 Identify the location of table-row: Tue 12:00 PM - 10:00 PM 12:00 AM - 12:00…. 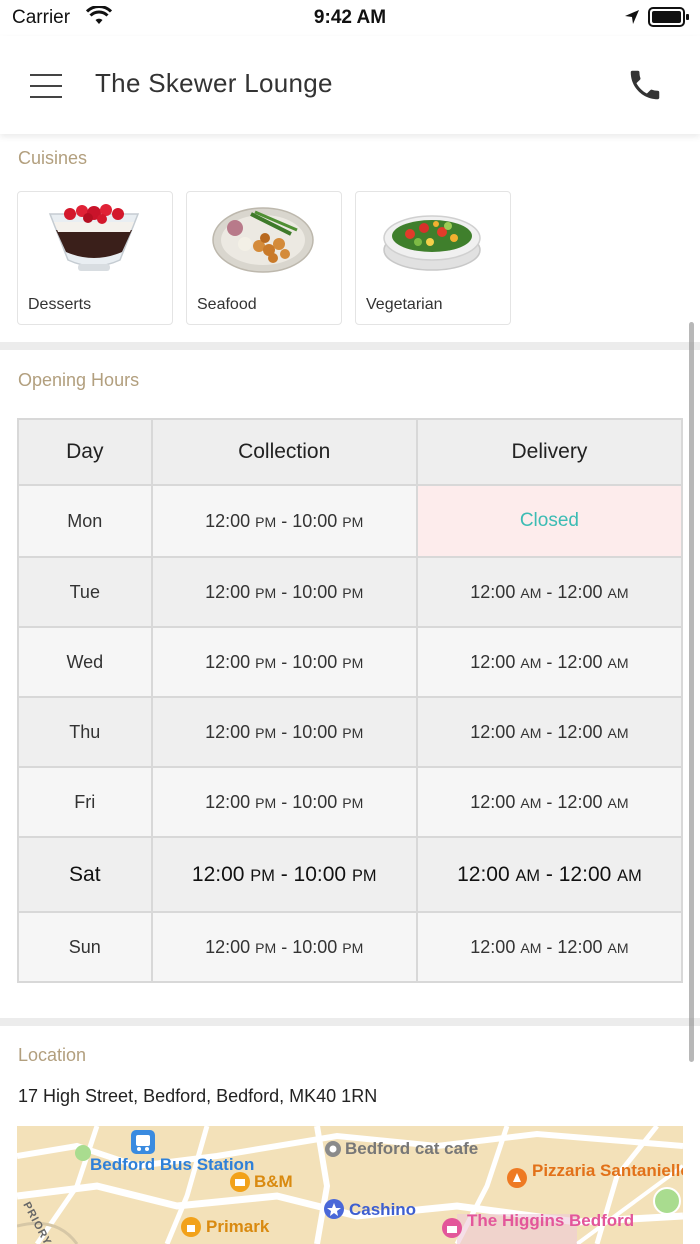
(350, 592).